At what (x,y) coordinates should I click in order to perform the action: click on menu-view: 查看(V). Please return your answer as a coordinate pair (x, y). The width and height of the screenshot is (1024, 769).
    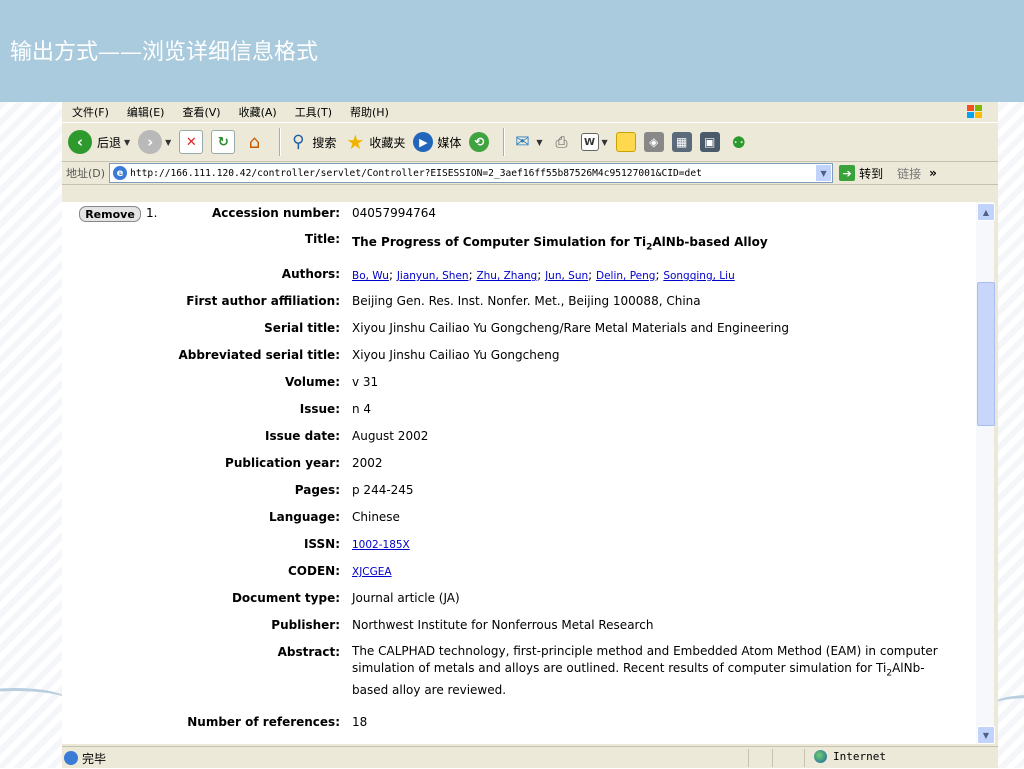
    Looking at the image, I should click on (201, 112).